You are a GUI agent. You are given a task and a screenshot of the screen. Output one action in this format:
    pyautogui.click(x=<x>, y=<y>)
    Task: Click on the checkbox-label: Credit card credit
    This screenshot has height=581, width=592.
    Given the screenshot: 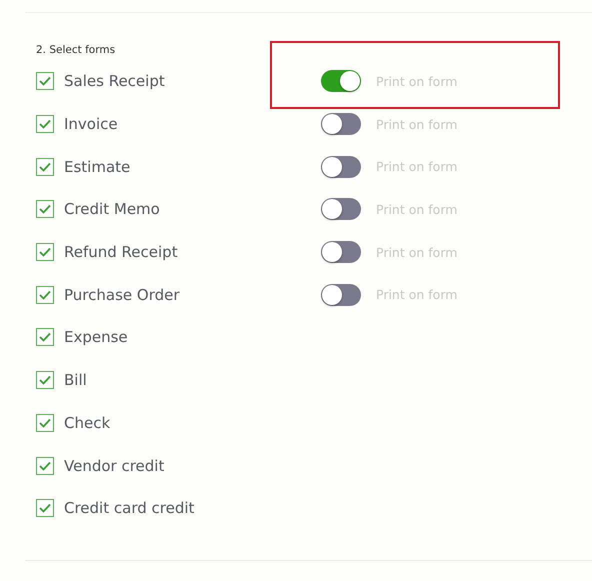 What is the action you would take?
    pyautogui.click(x=130, y=508)
    